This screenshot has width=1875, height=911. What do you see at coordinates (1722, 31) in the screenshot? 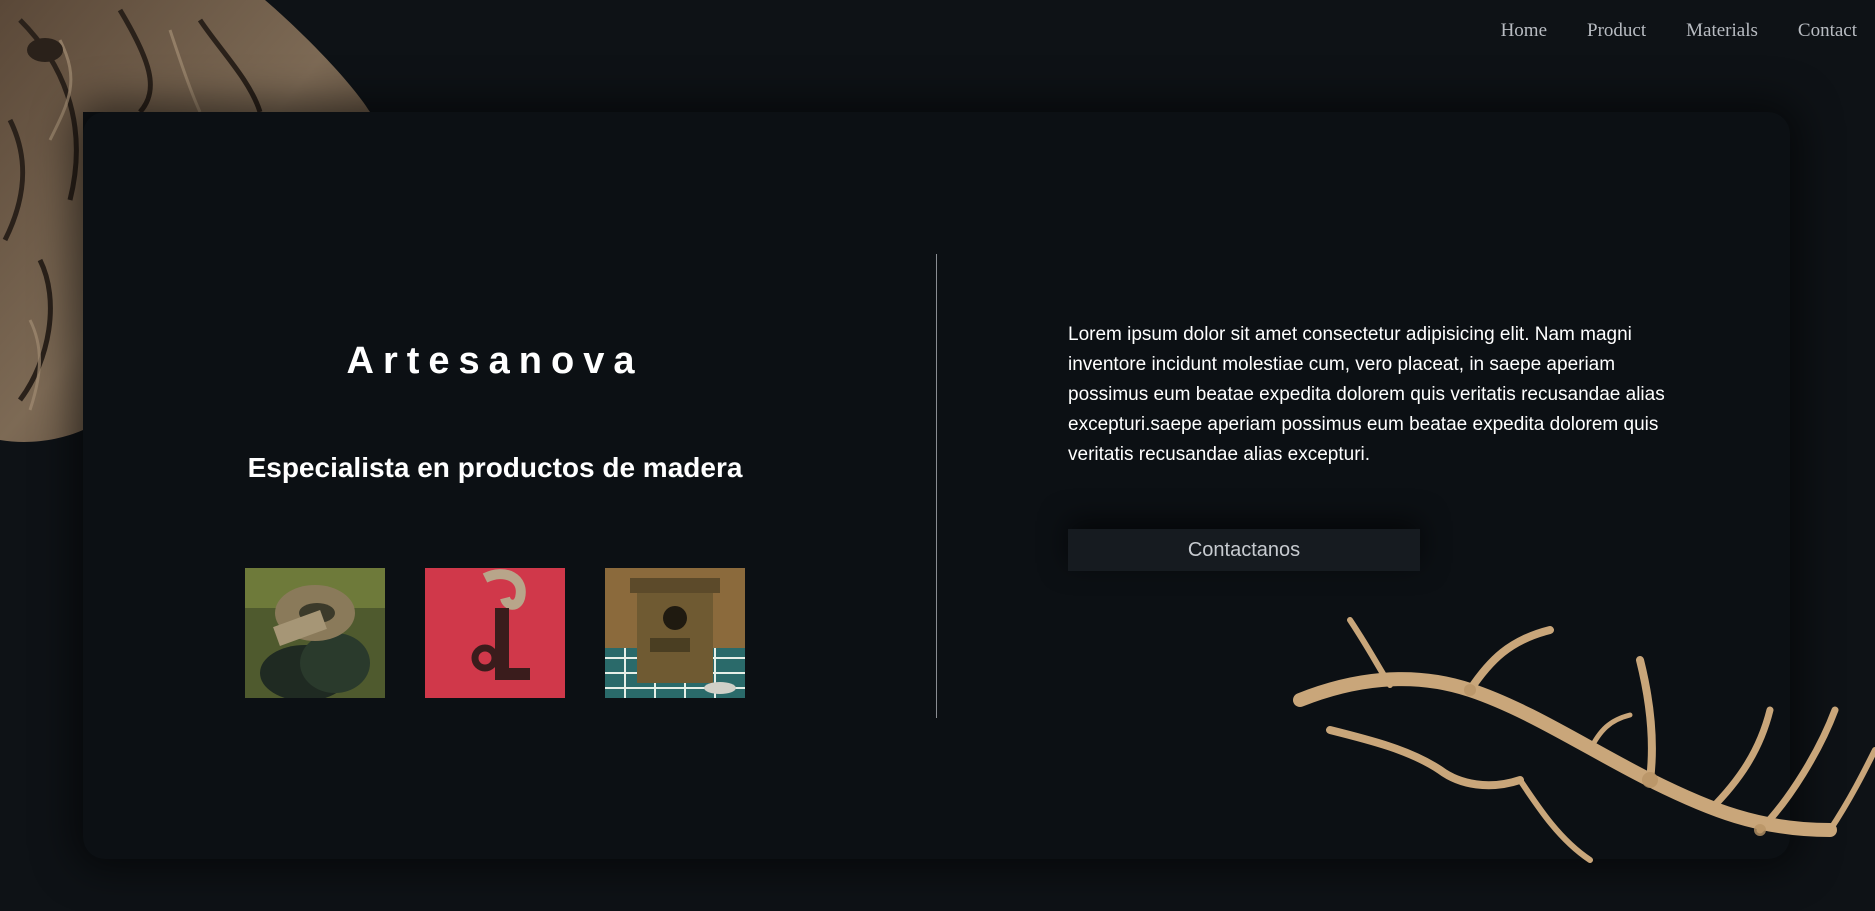
I see `nav-materials-link: Materials` at bounding box center [1722, 31].